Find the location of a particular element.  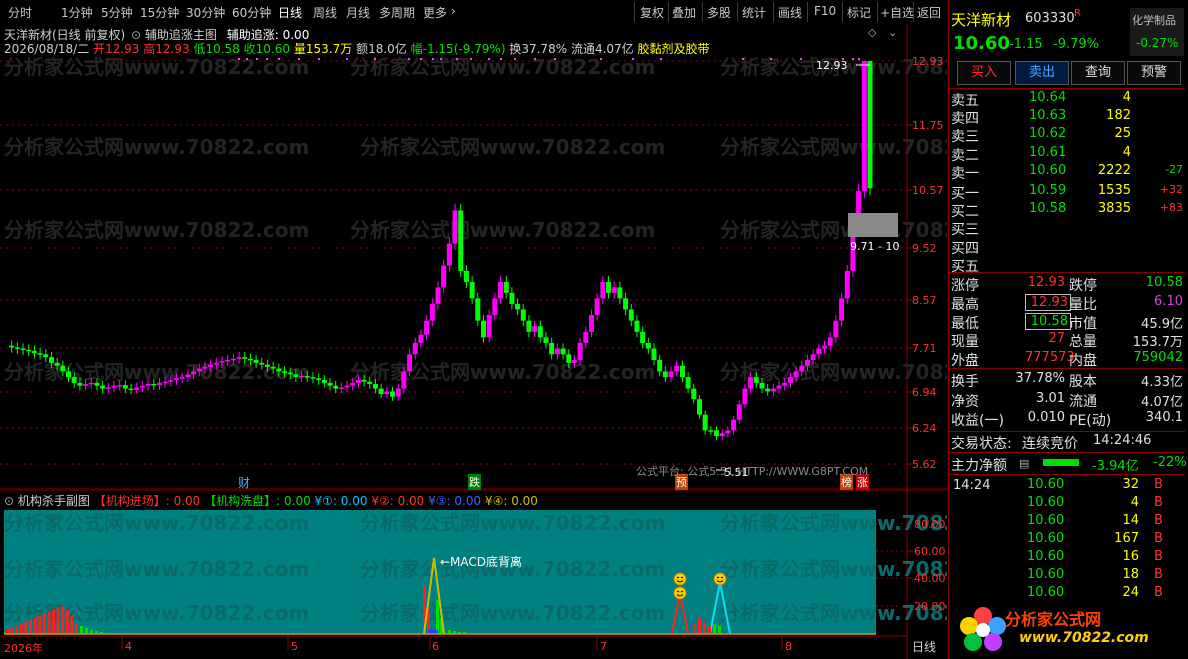

ohlc-date: 2026/08/18/二 is located at coordinates (47, 49).